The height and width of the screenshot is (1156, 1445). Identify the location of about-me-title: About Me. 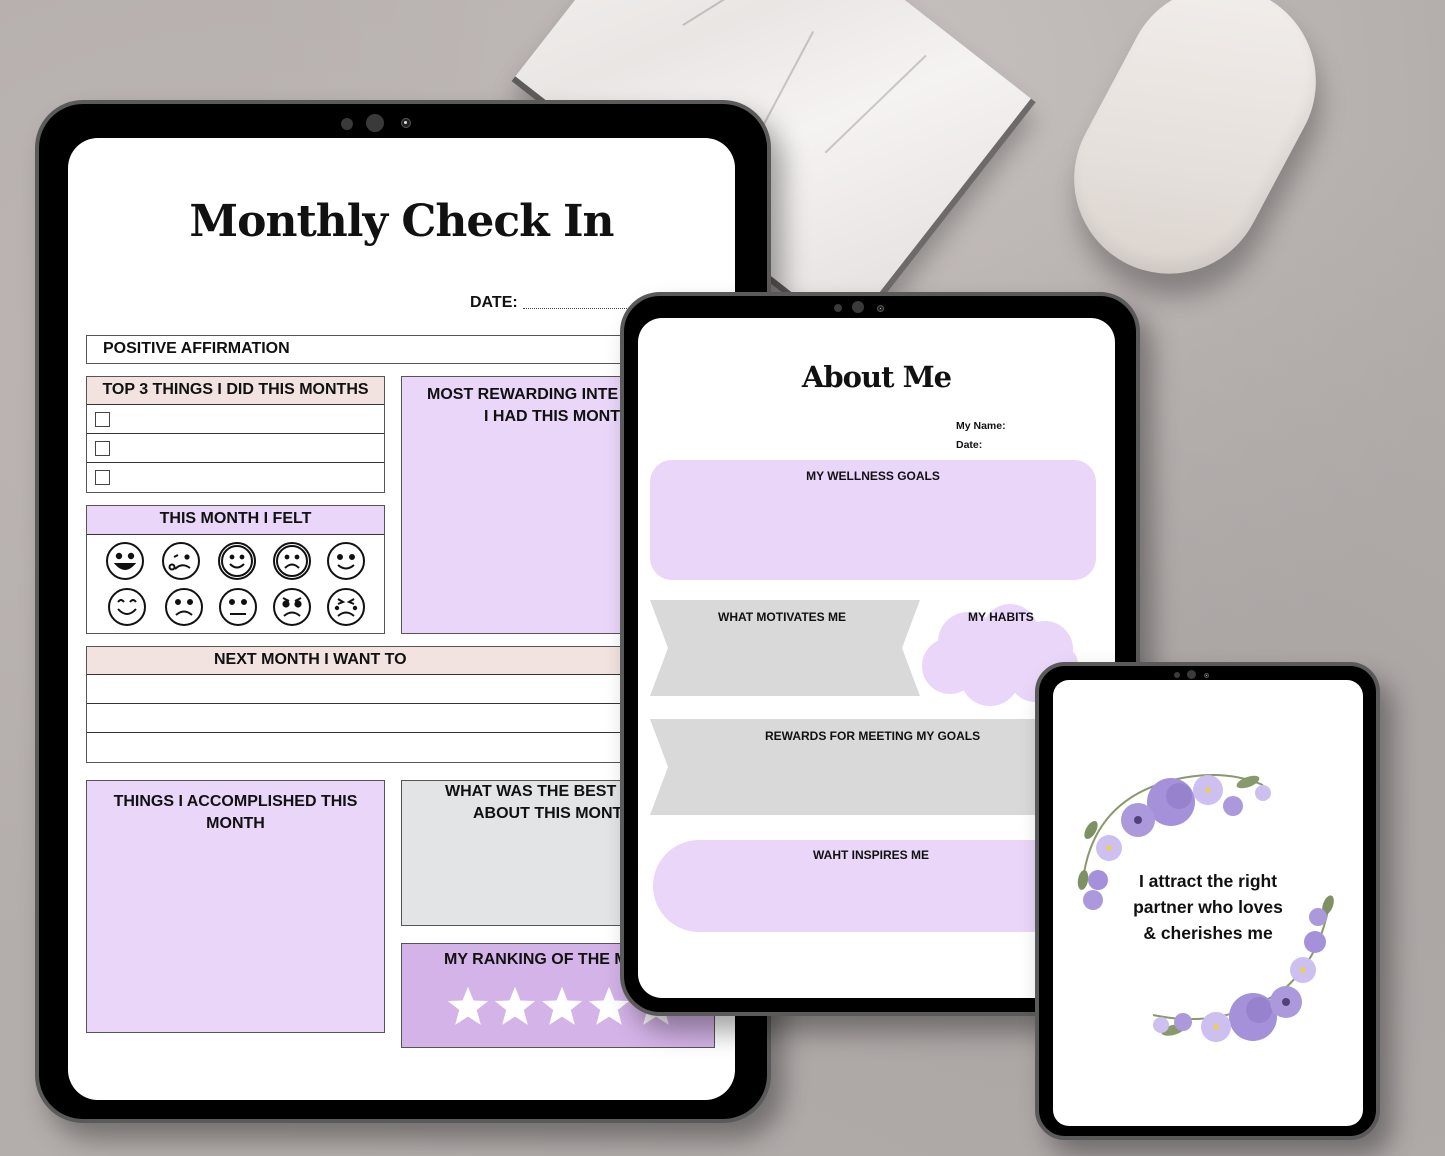
(876, 377).